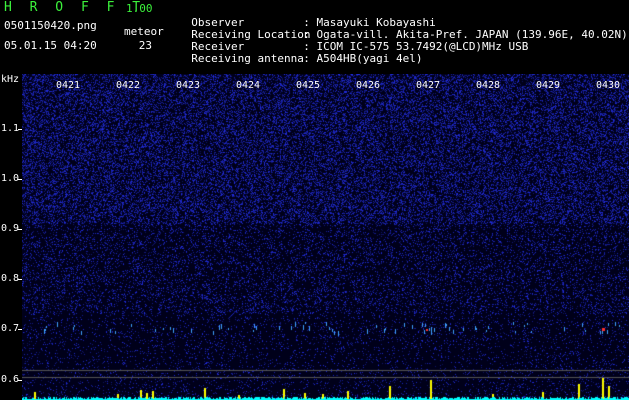 This screenshot has height=400, width=629. Describe the element at coordinates (608, 85) in the screenshot. I see `x-tick-label: 0430` at that location.